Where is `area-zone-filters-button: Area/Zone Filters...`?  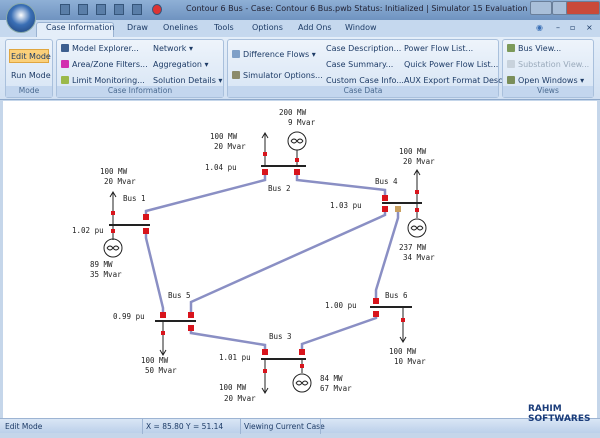 area-zone-filters-button: Area/Zone Filters... is located at coordinates (104, 64).